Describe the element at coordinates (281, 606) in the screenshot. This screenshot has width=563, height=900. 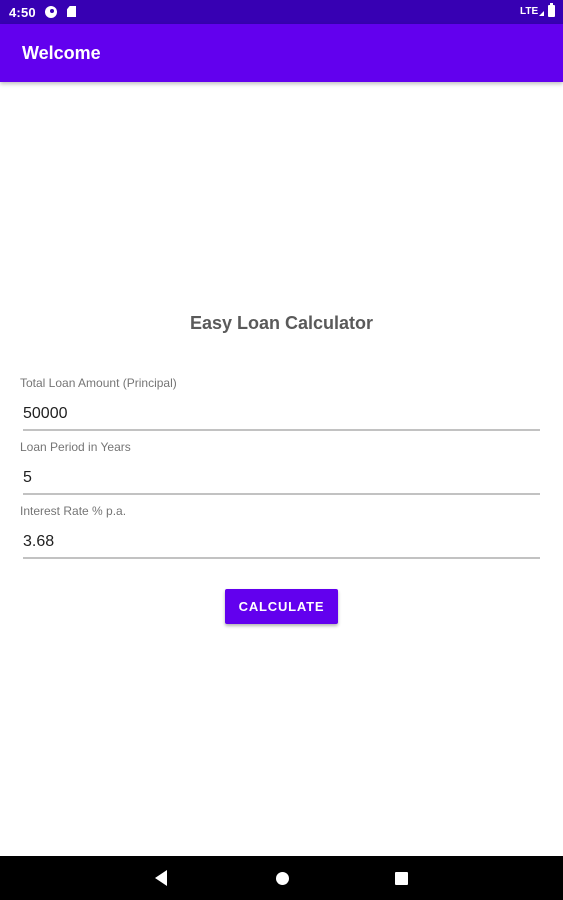
I see `calculate-button: CALCULATE` at that location.